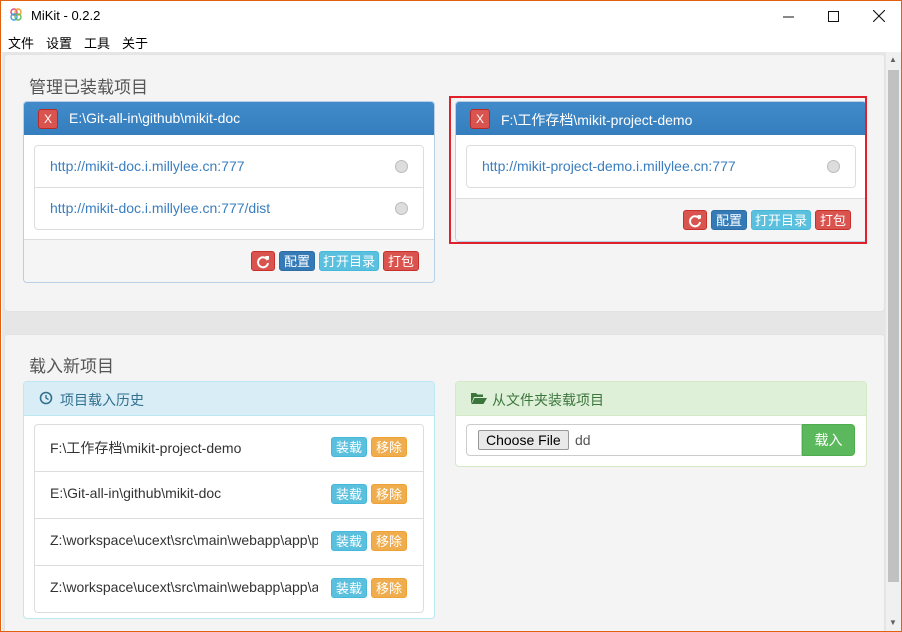 Image resolution: width=902 pixels, height=632 pixels. I want to click on load-folder-button: 载入, so click(828, 440).